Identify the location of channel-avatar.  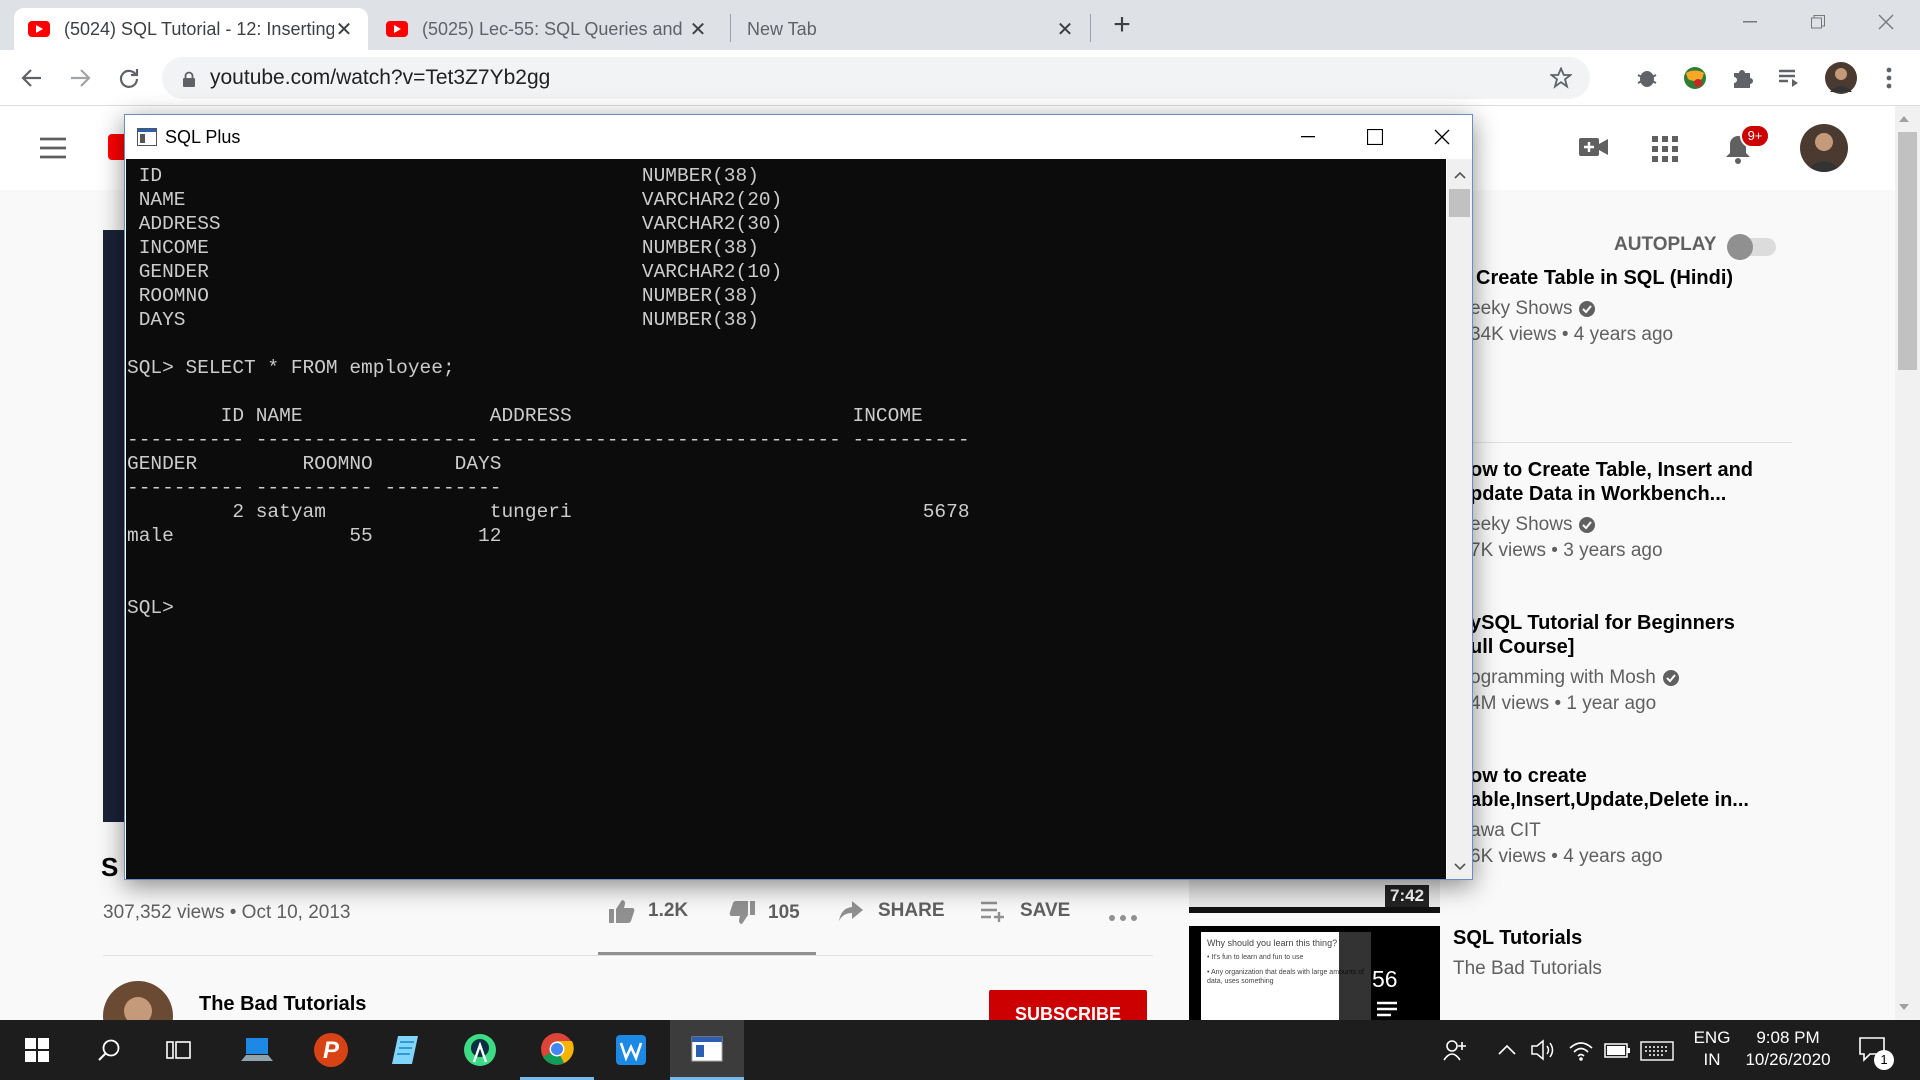
(138, 1000).